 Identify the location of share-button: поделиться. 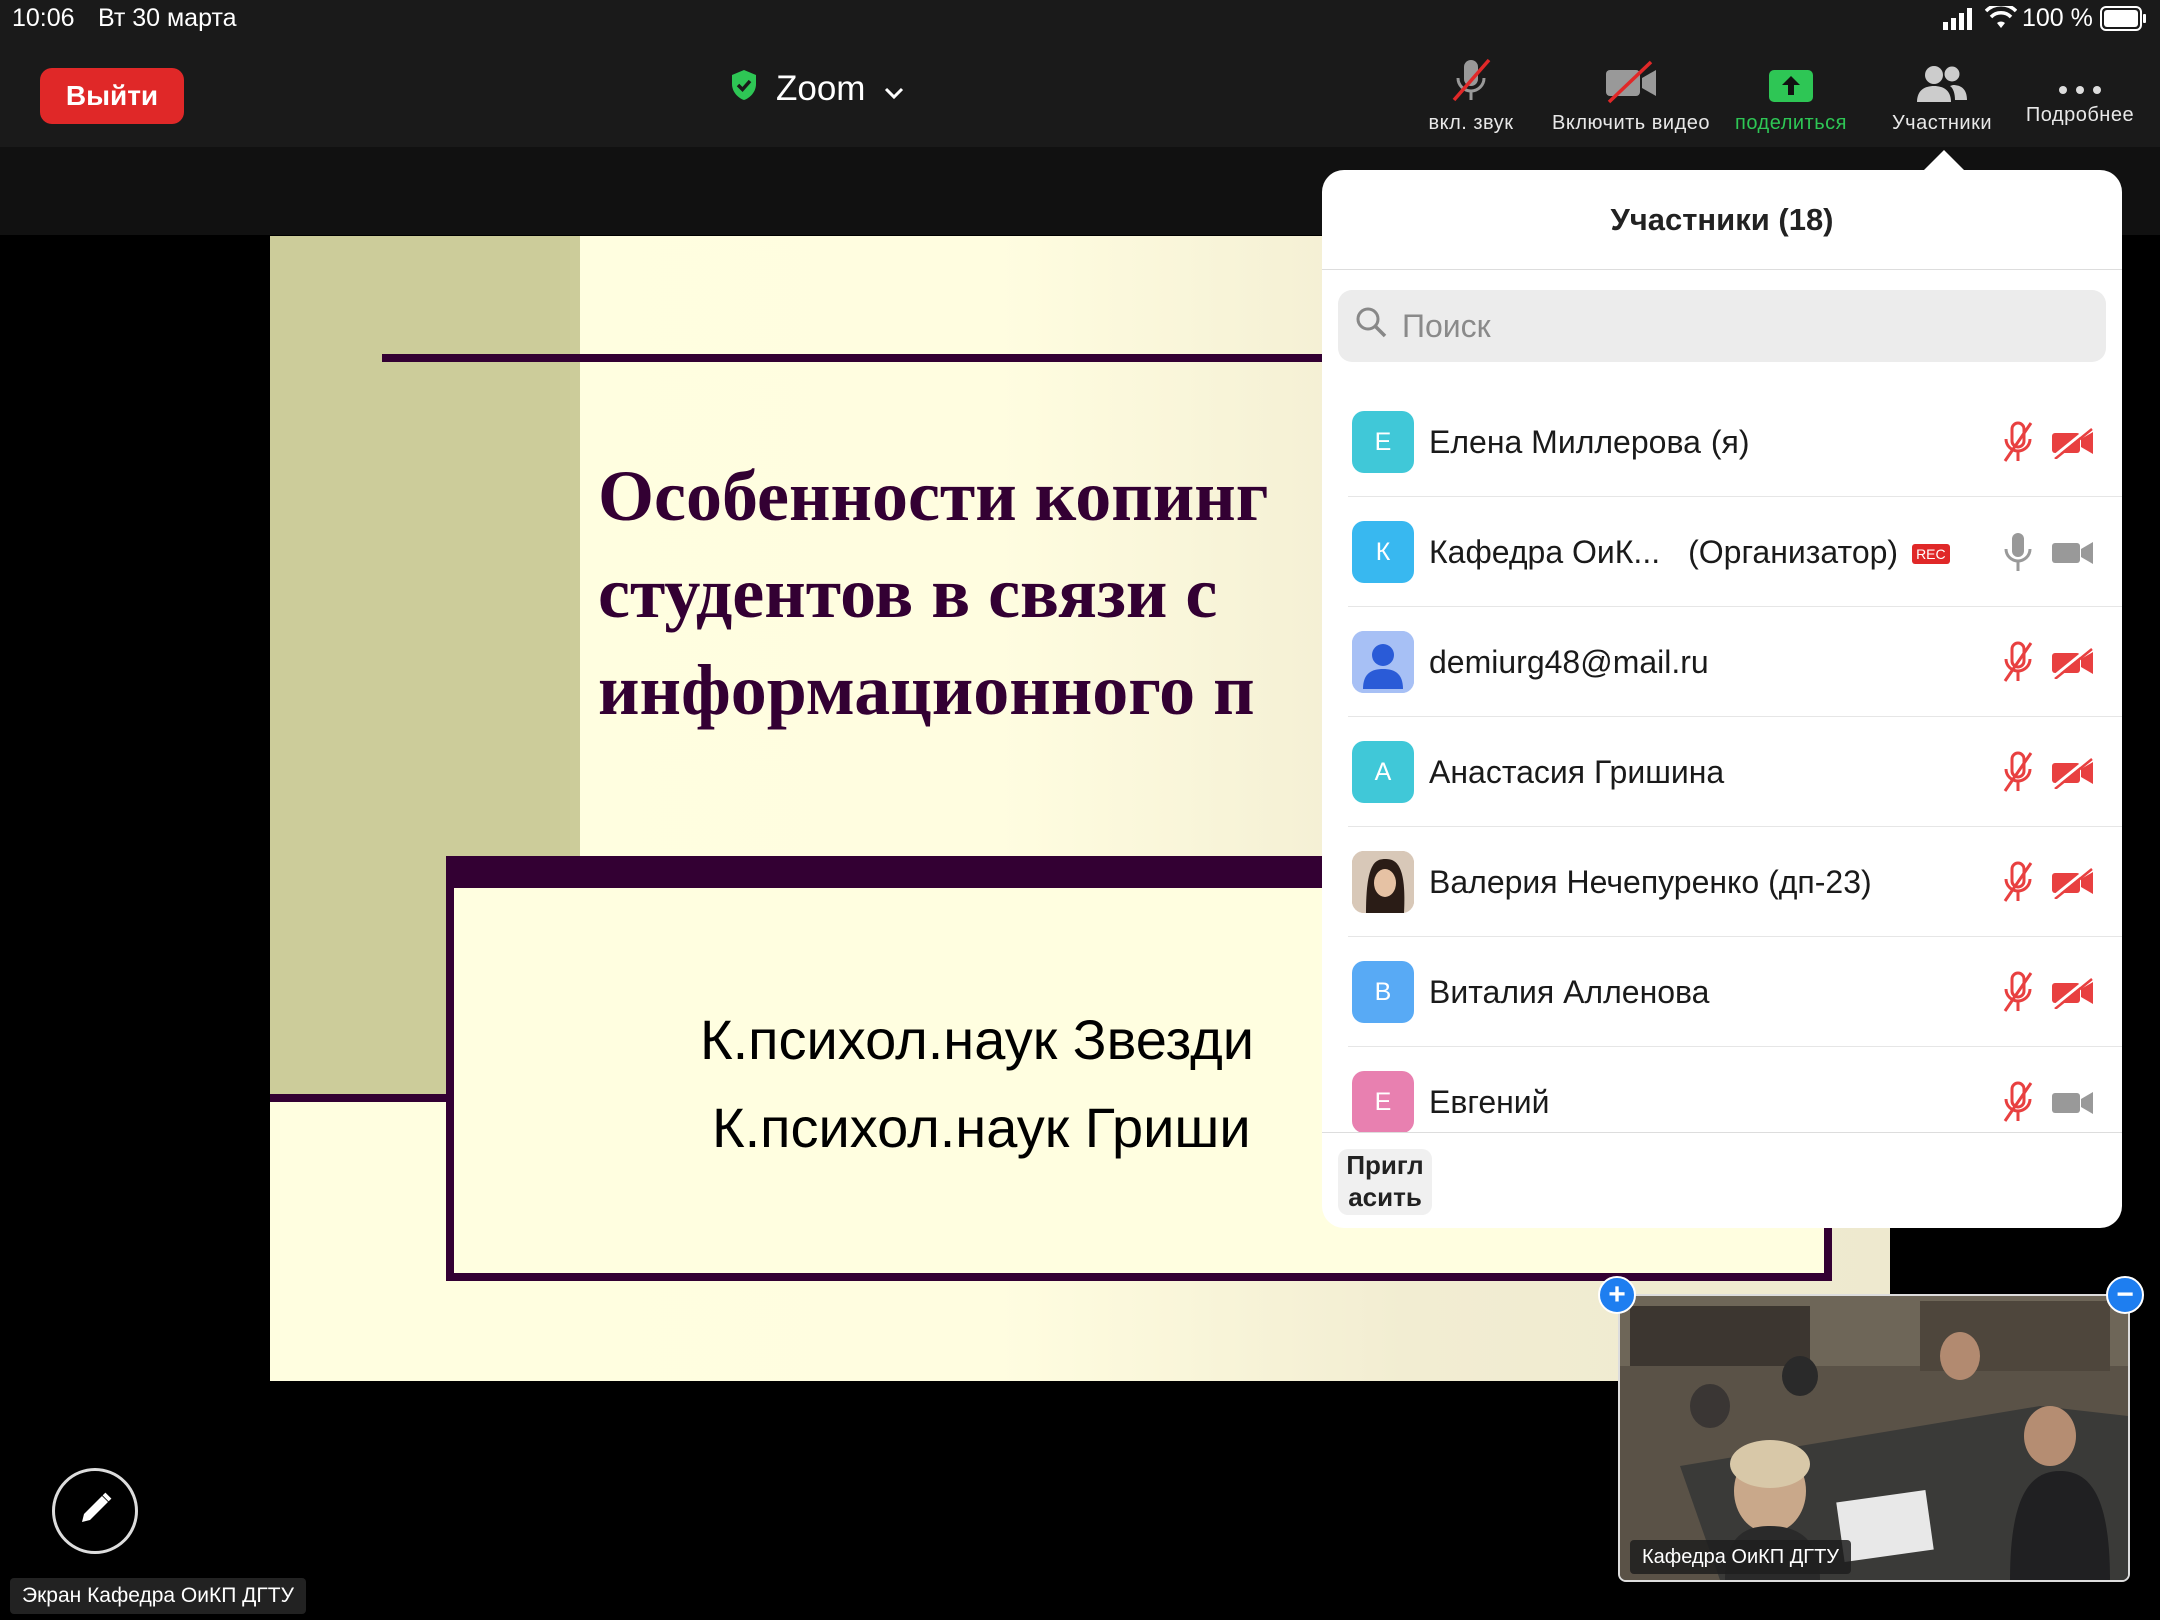
(1791, 96).